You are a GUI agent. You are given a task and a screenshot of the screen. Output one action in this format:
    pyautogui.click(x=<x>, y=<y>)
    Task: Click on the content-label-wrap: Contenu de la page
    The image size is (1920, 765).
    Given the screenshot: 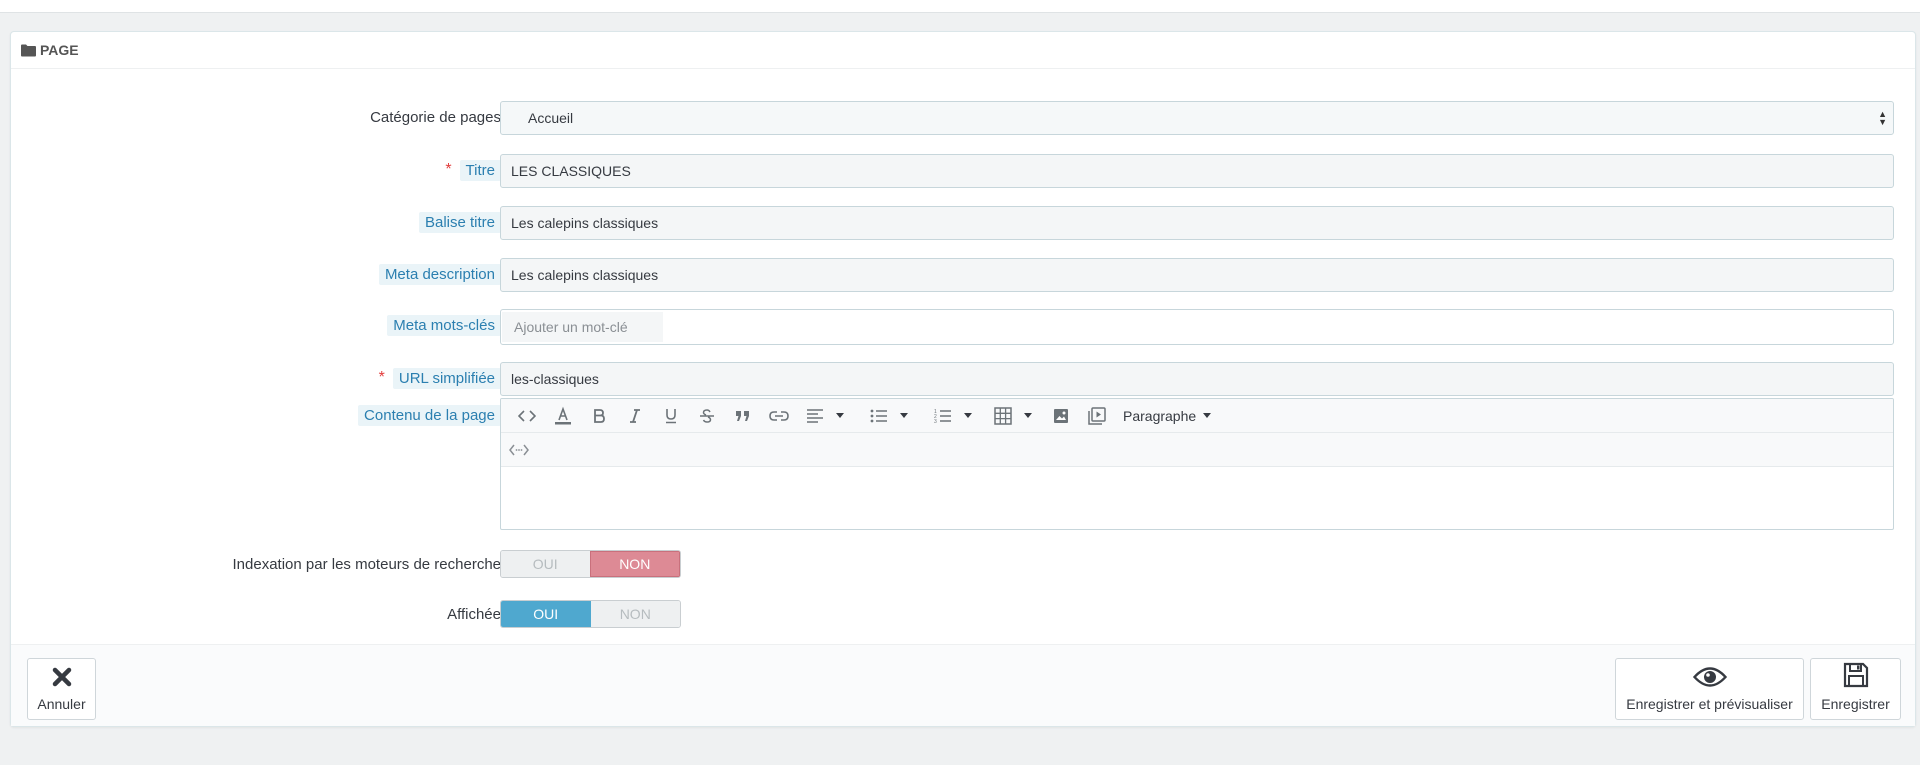 What is the action you would take?
    pyautogui.click(x=429, y=415)
    